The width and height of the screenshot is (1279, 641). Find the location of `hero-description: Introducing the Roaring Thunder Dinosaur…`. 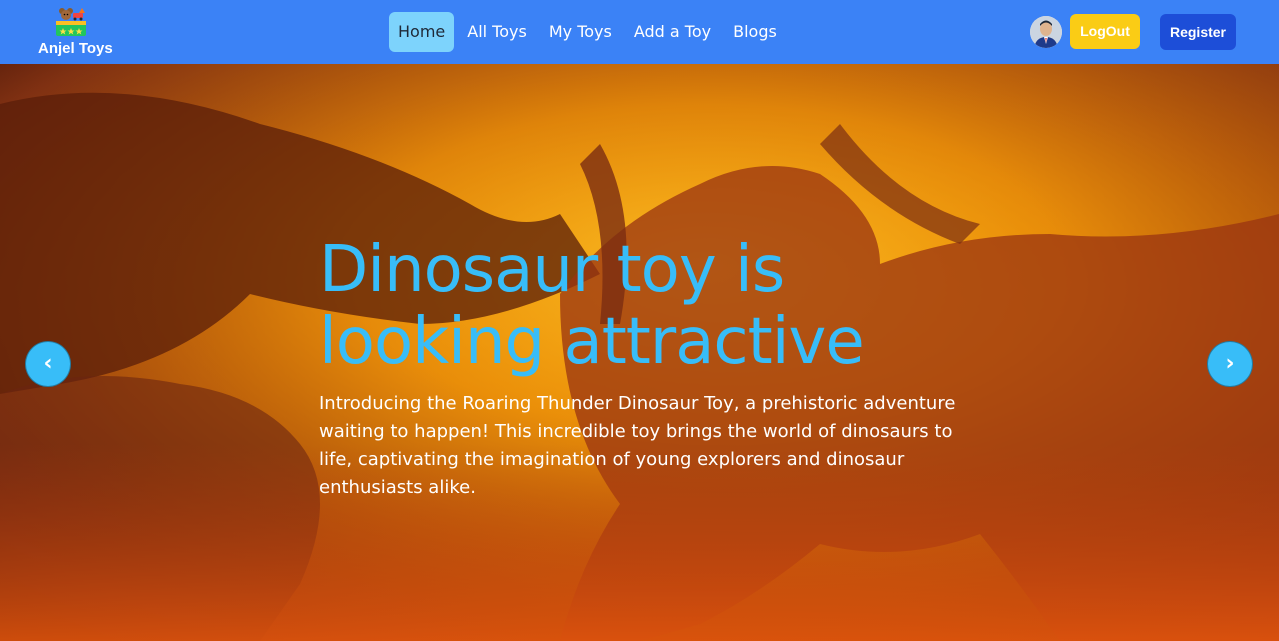

hero-description: Introducing the Roaring Thunder Dinosaur… is located at coordinates (637, 445).